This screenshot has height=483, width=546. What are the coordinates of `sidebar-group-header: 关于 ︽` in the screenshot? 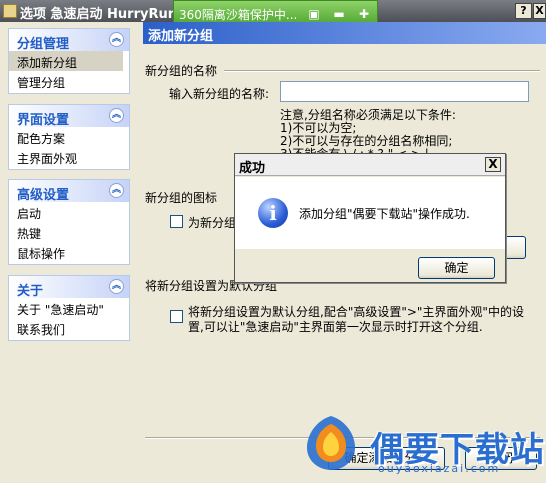 It's located at (69, 287).